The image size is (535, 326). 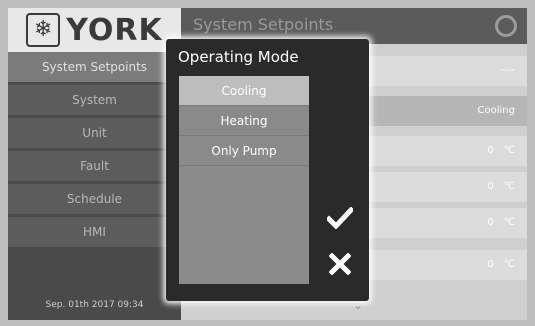 What do you see at coordinates (506, 26) in the screenshot?
I see `status-ring-icon` at bounding box center [506, 26].